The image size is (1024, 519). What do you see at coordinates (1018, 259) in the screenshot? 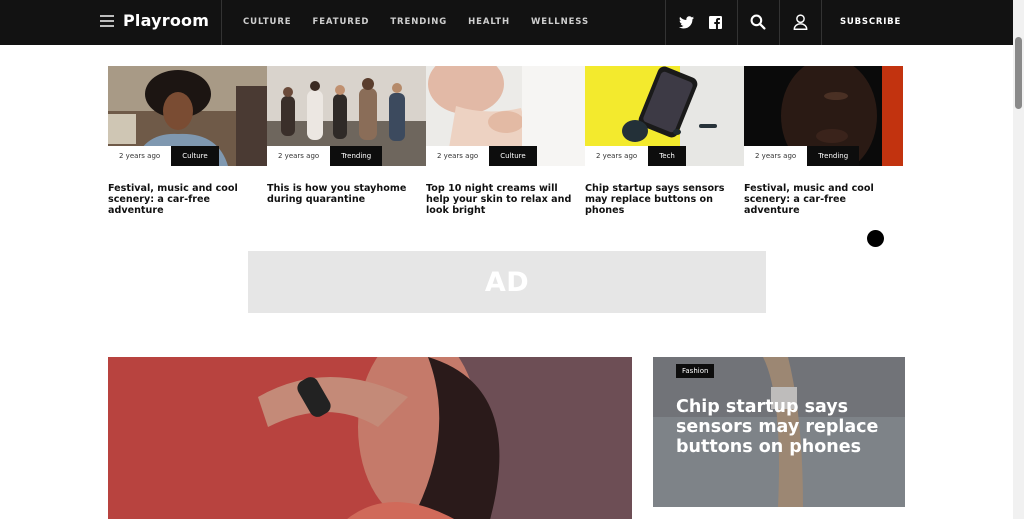
I see `page-scrollbar` at bounding box center [1018, 259].